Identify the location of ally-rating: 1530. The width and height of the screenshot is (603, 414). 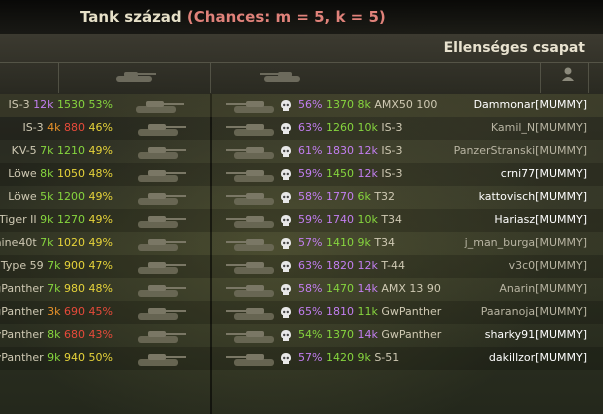
(71, 104).